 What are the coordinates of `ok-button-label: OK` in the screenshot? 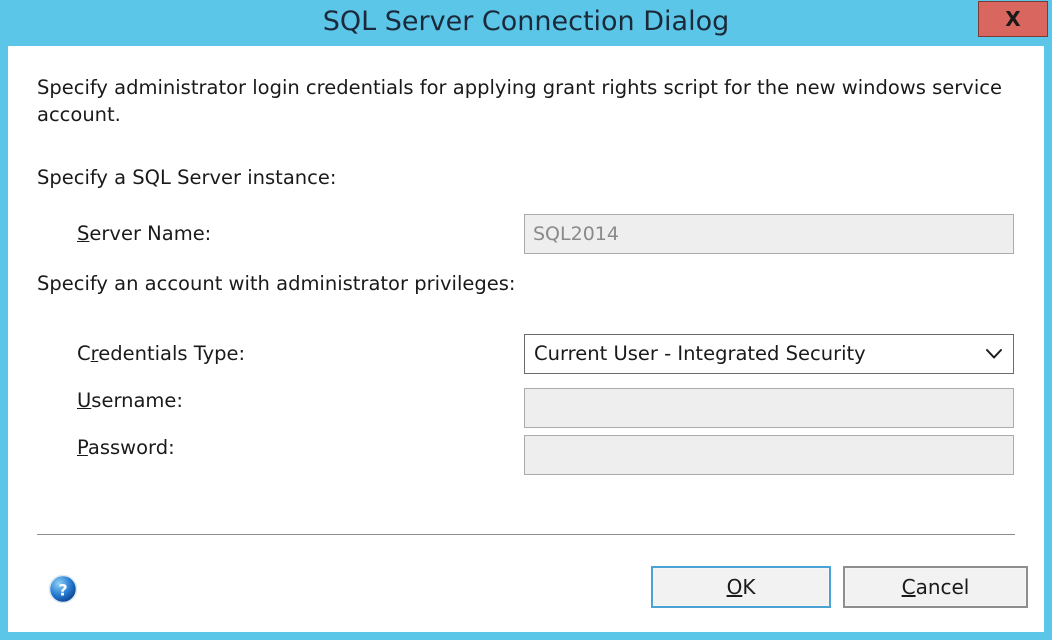 It's located at (741, 587).